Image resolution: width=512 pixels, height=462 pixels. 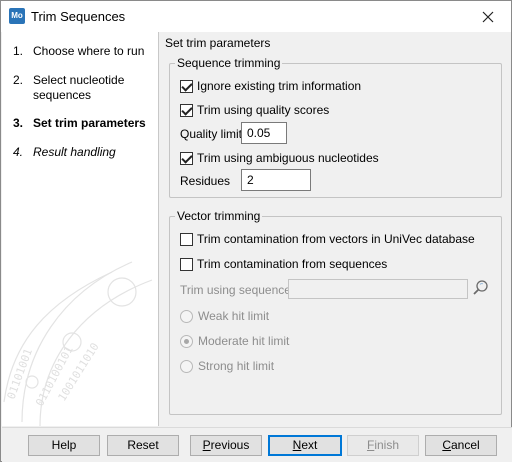 What do you see at coordinates (74, 152) in the screenshot?
I see `step-label: Result handling` at bounding box center [74, 152].